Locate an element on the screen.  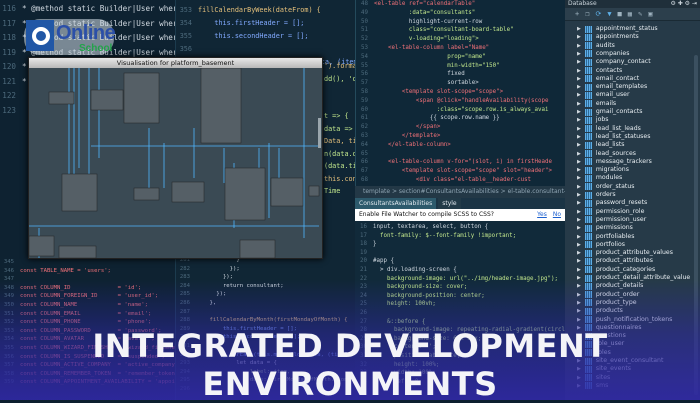
database-table-item: ▶ lead_sources is located at coordinates (606, 154).